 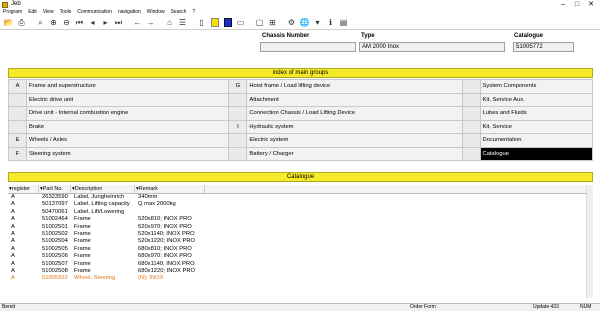 What do you see at coordinates (55, 204) in the screenshot?
I see `cell-part-no: 50137097` at bounding box center [55, 204].